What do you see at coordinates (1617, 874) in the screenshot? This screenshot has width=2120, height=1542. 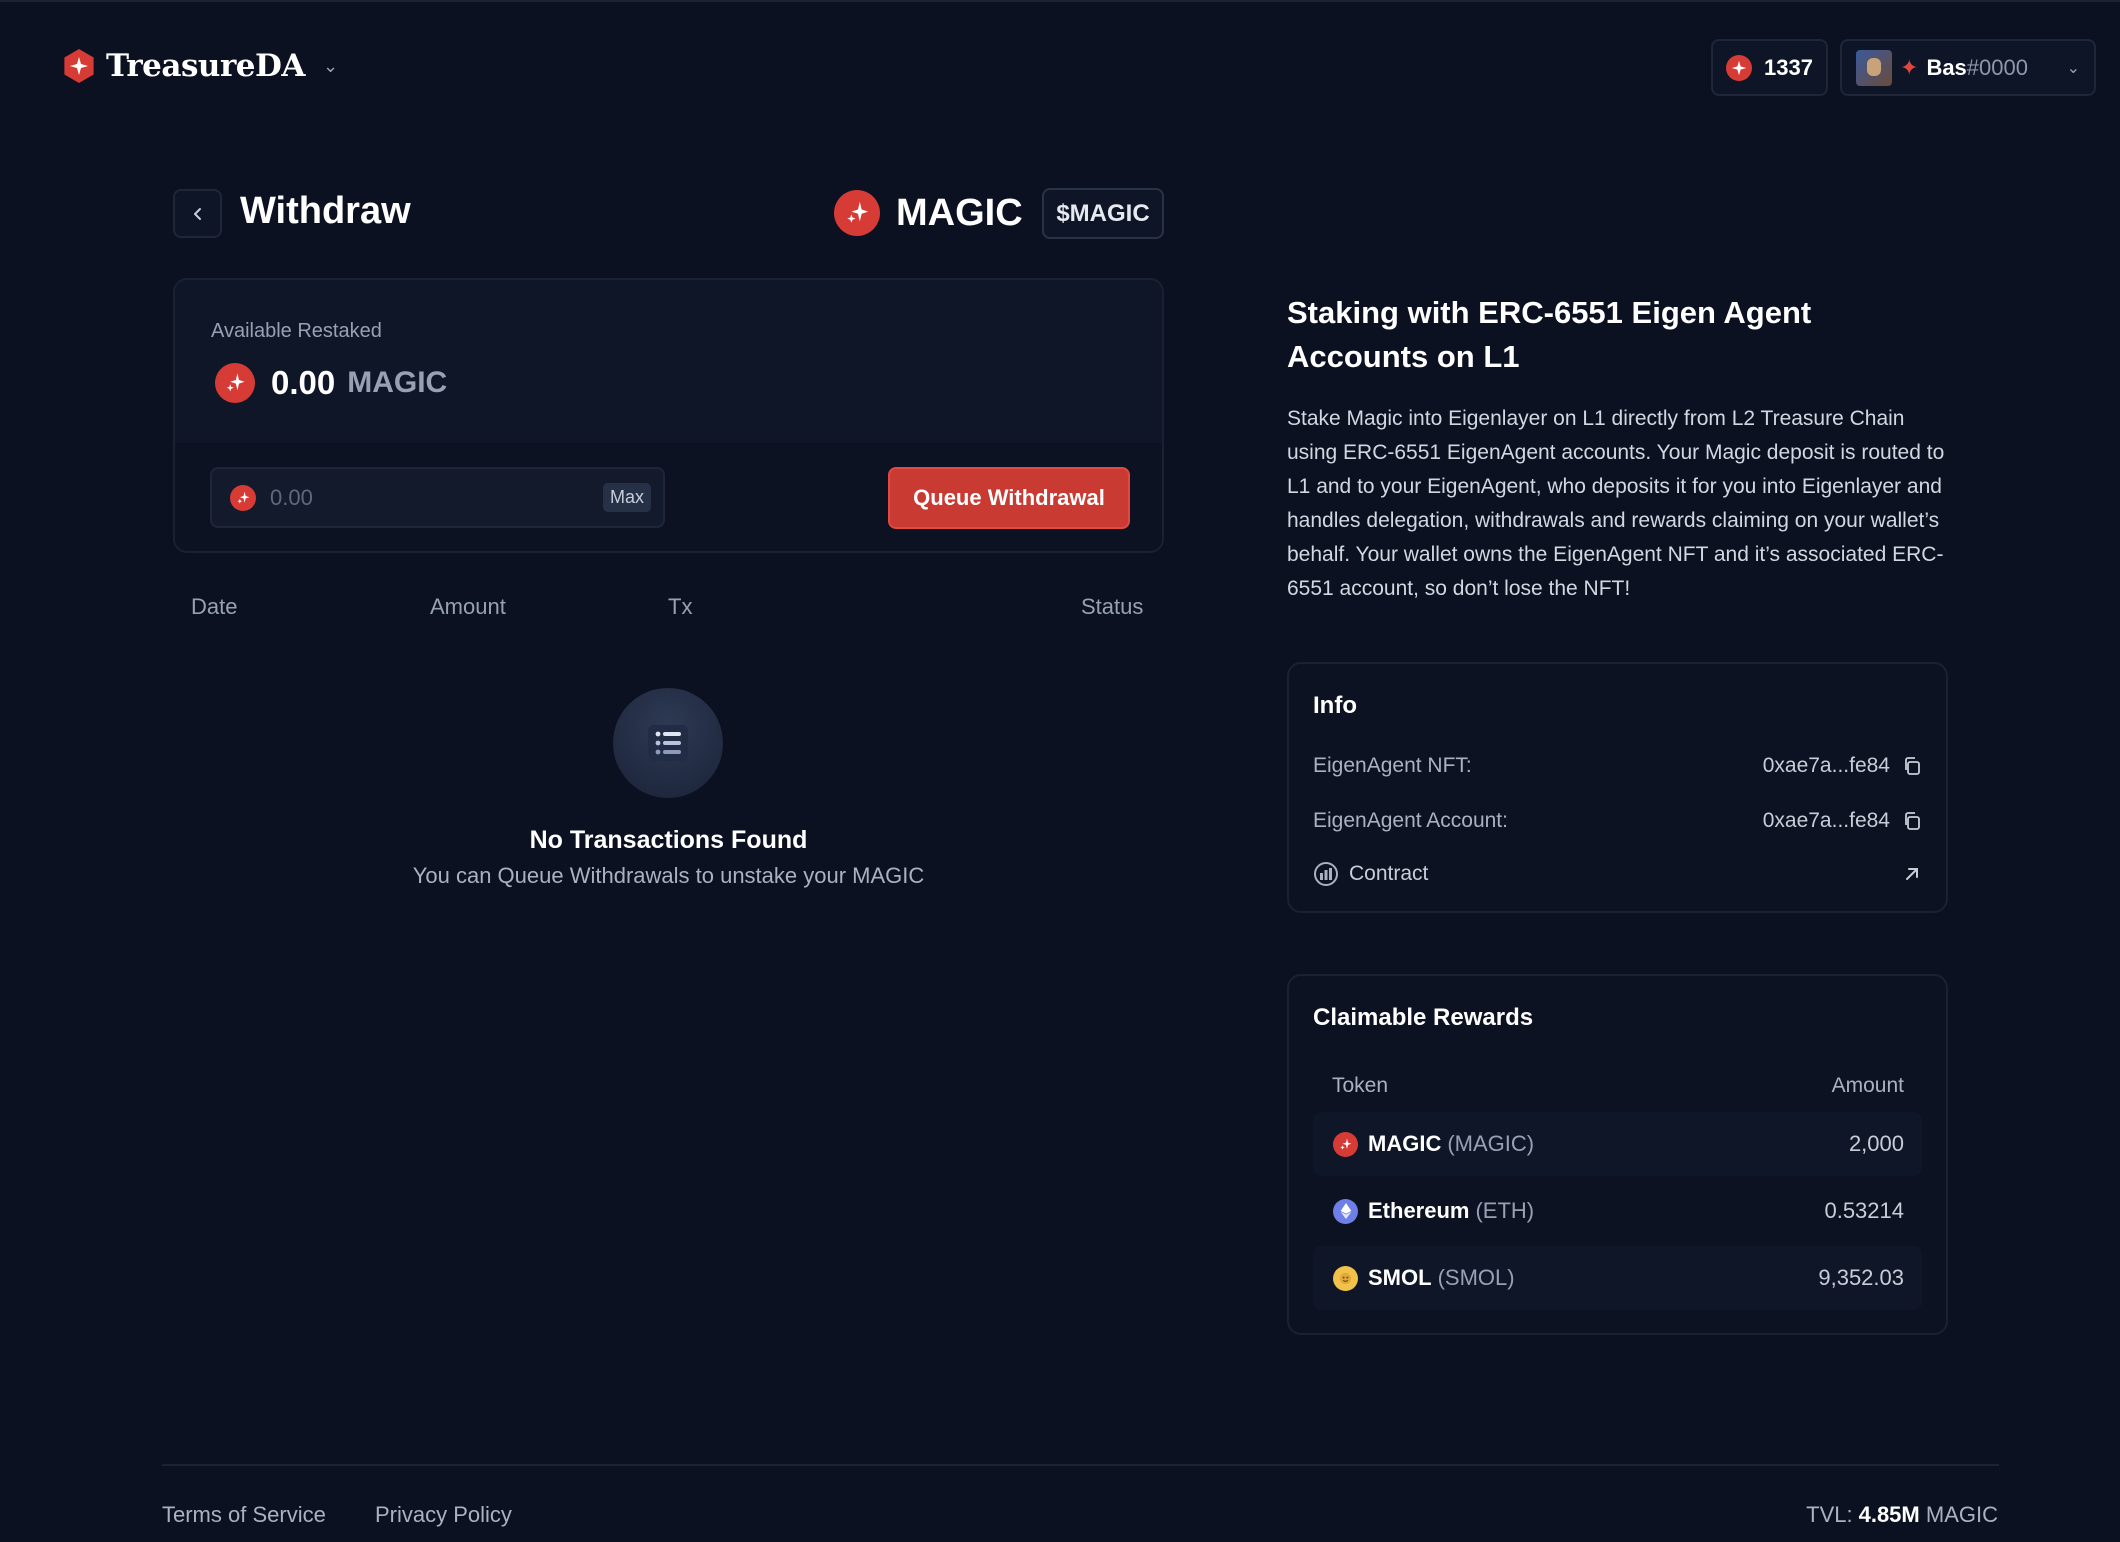 I see `contract-link: Contract` at bounding box center [1617, 874].